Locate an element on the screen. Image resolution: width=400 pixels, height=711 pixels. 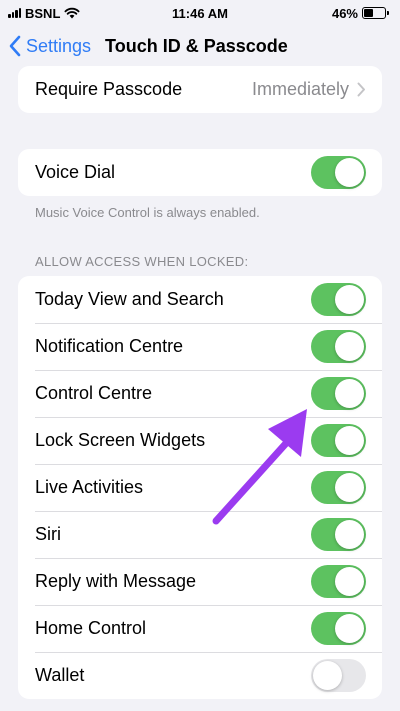
chevron-right-icon is located at coordinates (361, 89).